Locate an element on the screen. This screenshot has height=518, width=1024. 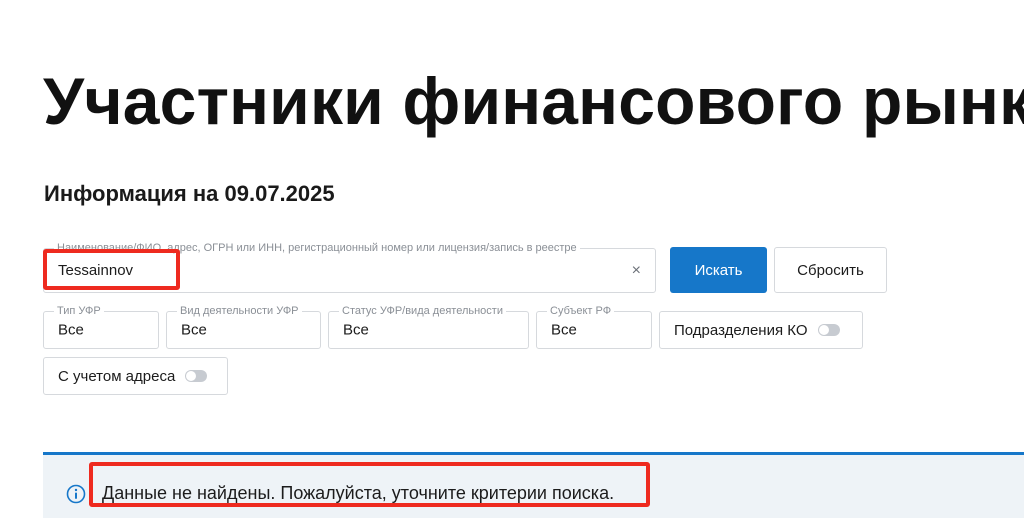
filter-activity-type-label: Вид деятельности УФР is located at coordinates (239, 311).